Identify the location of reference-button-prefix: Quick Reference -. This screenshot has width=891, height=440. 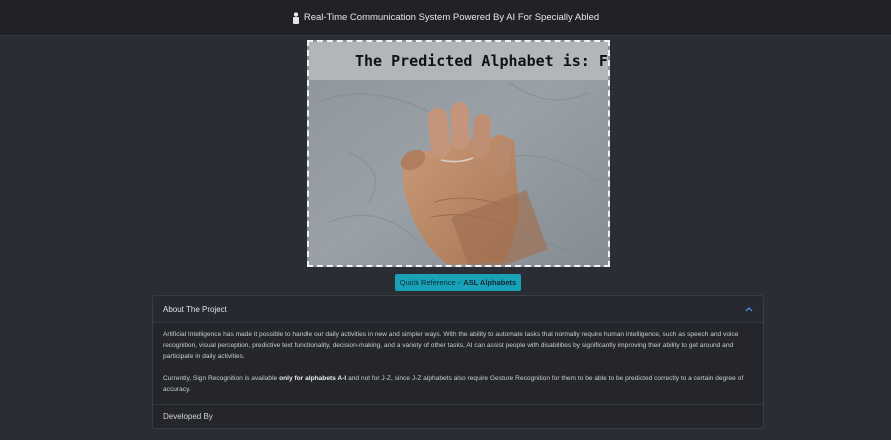
(430, 282).